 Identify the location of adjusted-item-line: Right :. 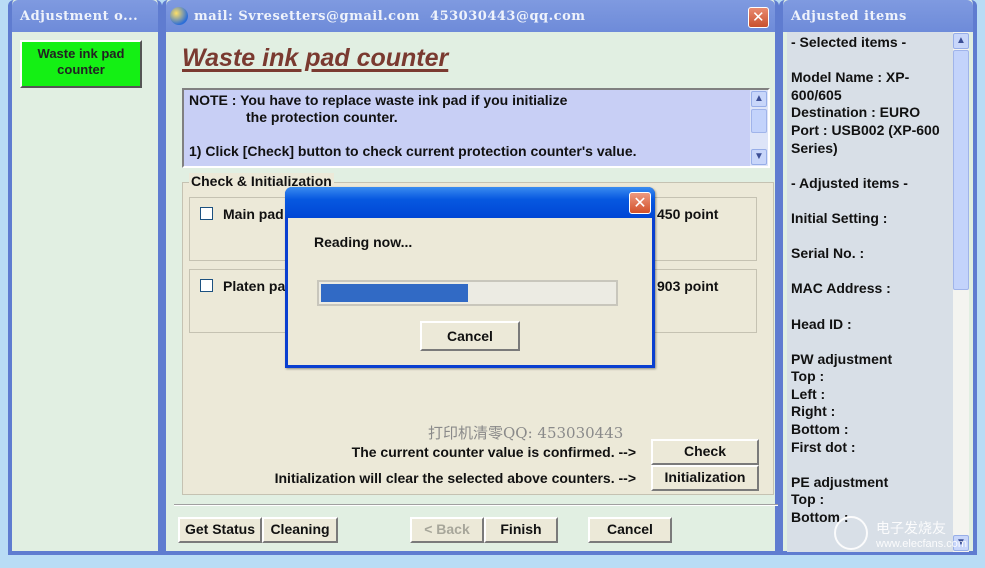
(813, 411).